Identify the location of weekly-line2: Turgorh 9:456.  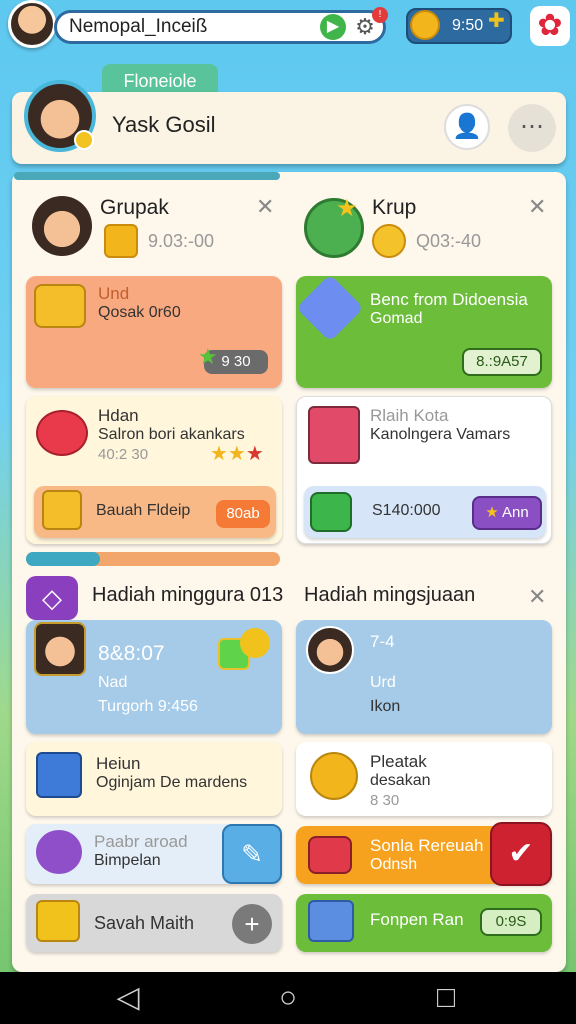
(148, 706).